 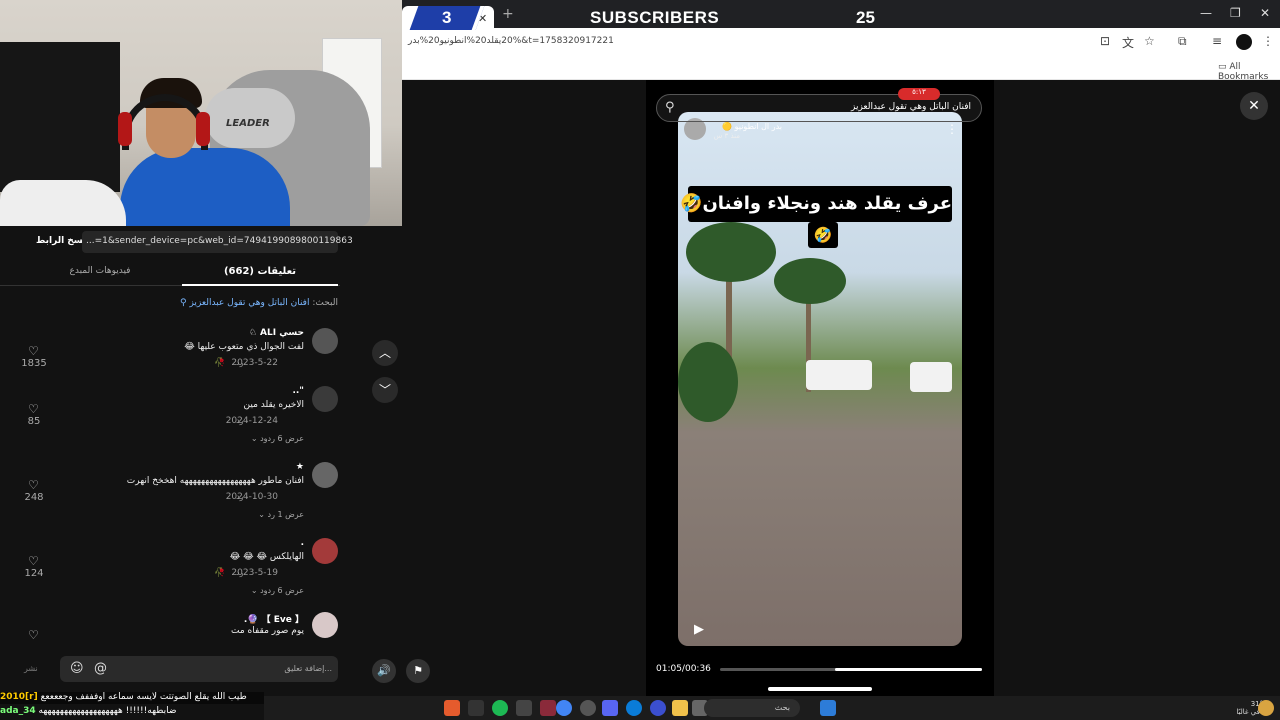 I want to click on chair-logo: LEADER, so click(x=248, y=123).